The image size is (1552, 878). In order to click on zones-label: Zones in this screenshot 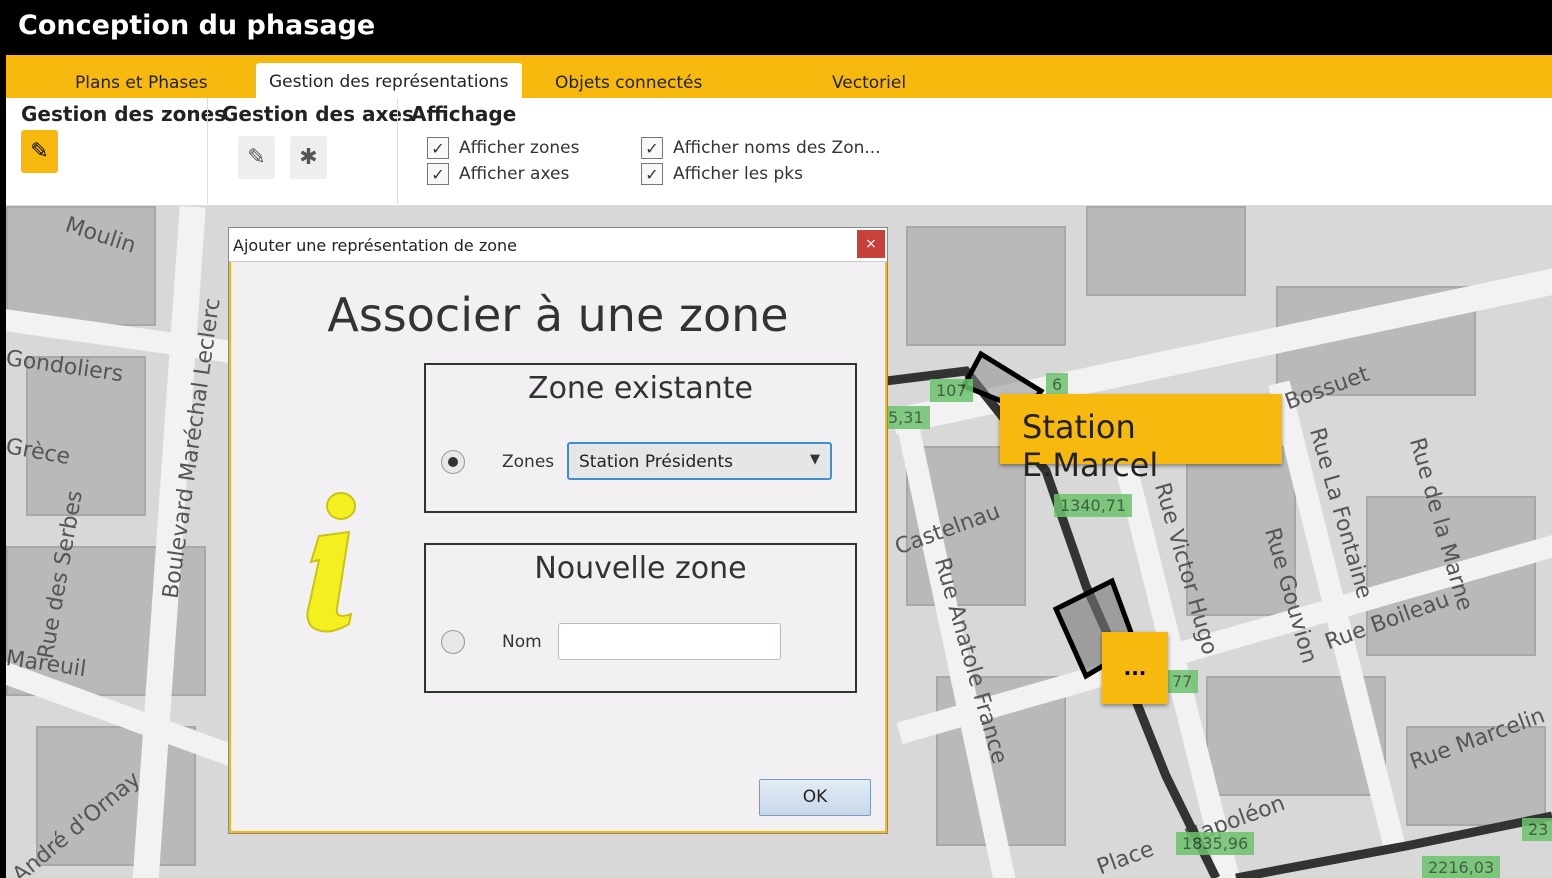, I will do `click(528, 462)`.